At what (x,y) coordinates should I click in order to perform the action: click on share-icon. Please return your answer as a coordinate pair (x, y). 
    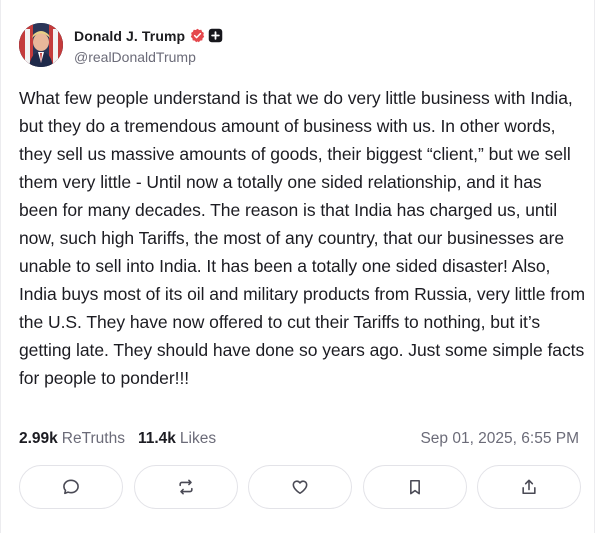
    Looking at the image, I should click on (529, 487).